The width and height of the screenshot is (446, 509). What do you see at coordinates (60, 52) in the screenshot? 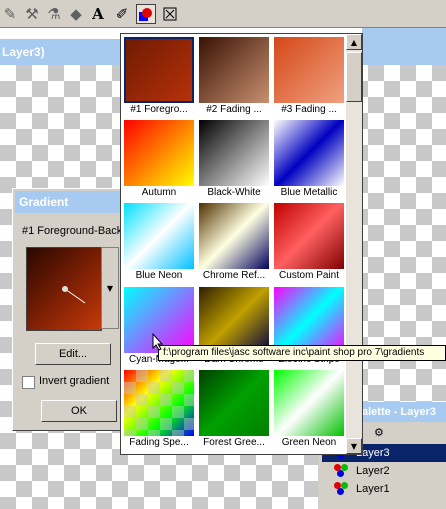
I see `canvas-window-title: Layer3)` at bounding box center [60, 52].